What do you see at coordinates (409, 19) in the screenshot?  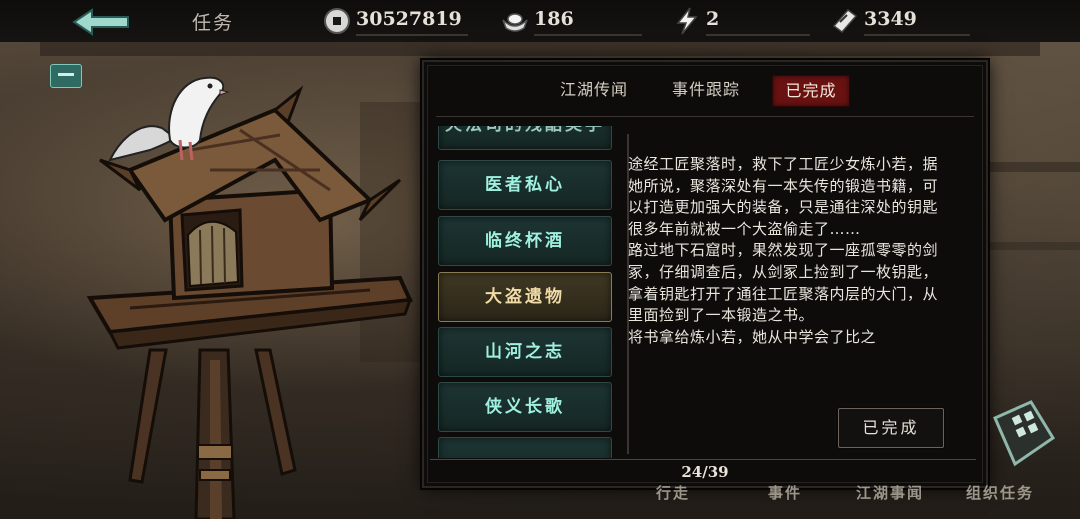 I see `coin-value: 30527819` at bounding box center [409, 19].